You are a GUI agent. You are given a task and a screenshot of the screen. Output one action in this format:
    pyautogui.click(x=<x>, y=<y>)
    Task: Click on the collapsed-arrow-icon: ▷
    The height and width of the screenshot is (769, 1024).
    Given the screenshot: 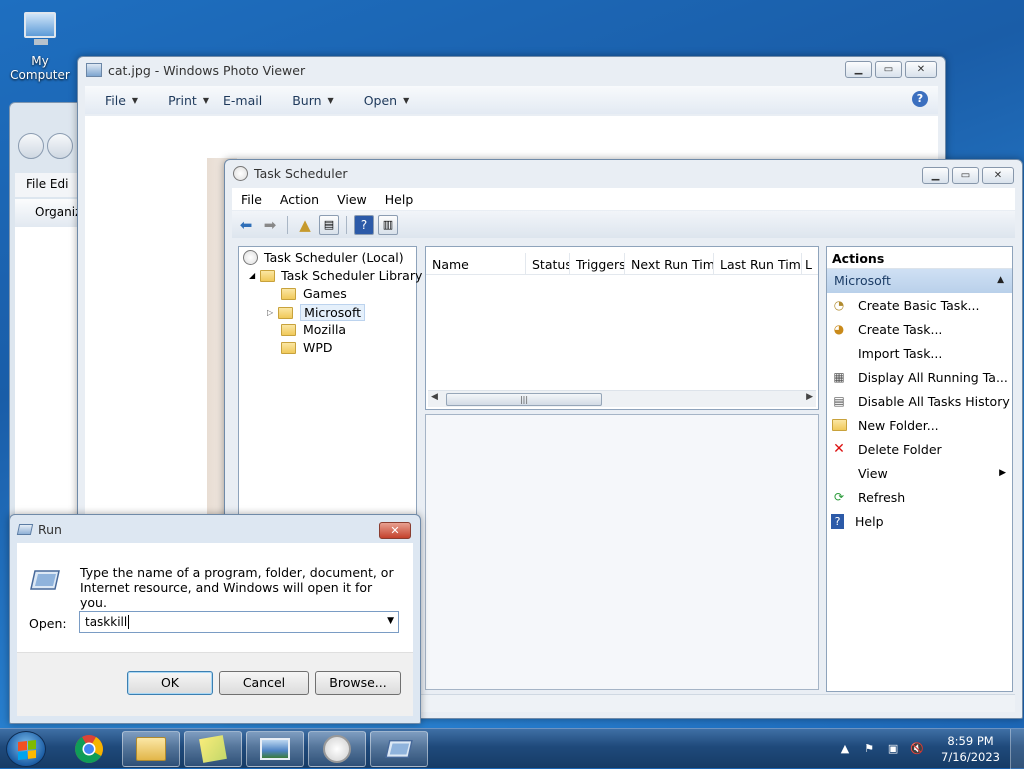 What is the action you would take?
    pyautogui.click(x=270, y=312)
    